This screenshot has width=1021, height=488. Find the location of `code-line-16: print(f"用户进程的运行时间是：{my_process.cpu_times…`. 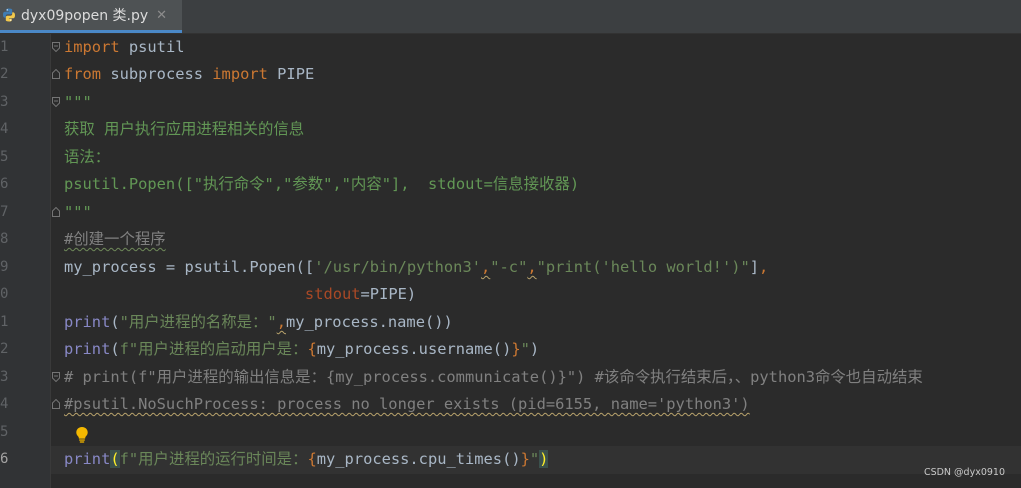

code-line-16: print(f"用户进程的运行时间是：{my_process.cpu_times… is located at coordinates (306, 459).